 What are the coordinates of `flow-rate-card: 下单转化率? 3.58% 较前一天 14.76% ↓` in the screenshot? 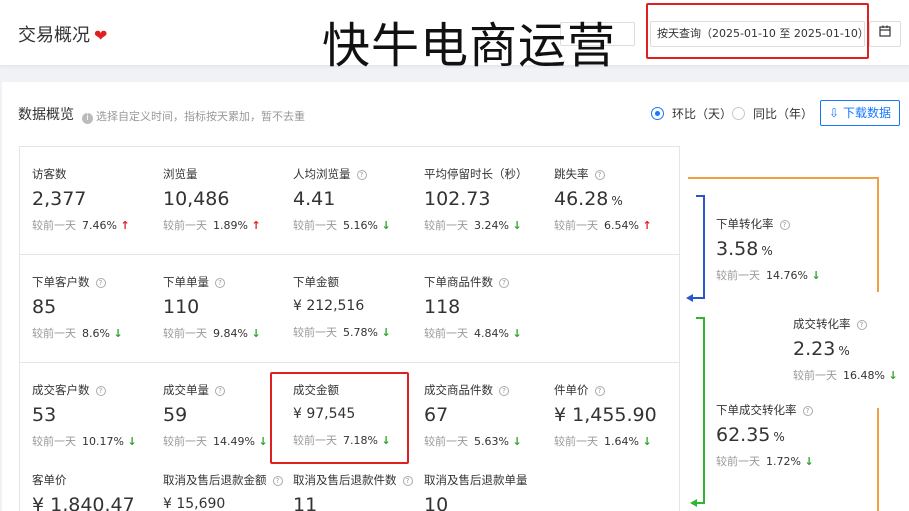 It's located at (781, 249).